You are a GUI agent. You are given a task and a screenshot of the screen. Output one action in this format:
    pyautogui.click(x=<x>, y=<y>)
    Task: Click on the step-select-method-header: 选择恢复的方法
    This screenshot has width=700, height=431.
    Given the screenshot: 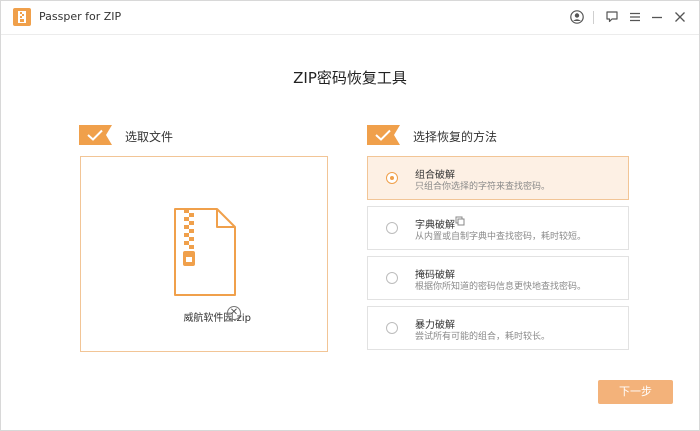 What is the action you would take?
    pyautogui.click(x=477, y=135)
    